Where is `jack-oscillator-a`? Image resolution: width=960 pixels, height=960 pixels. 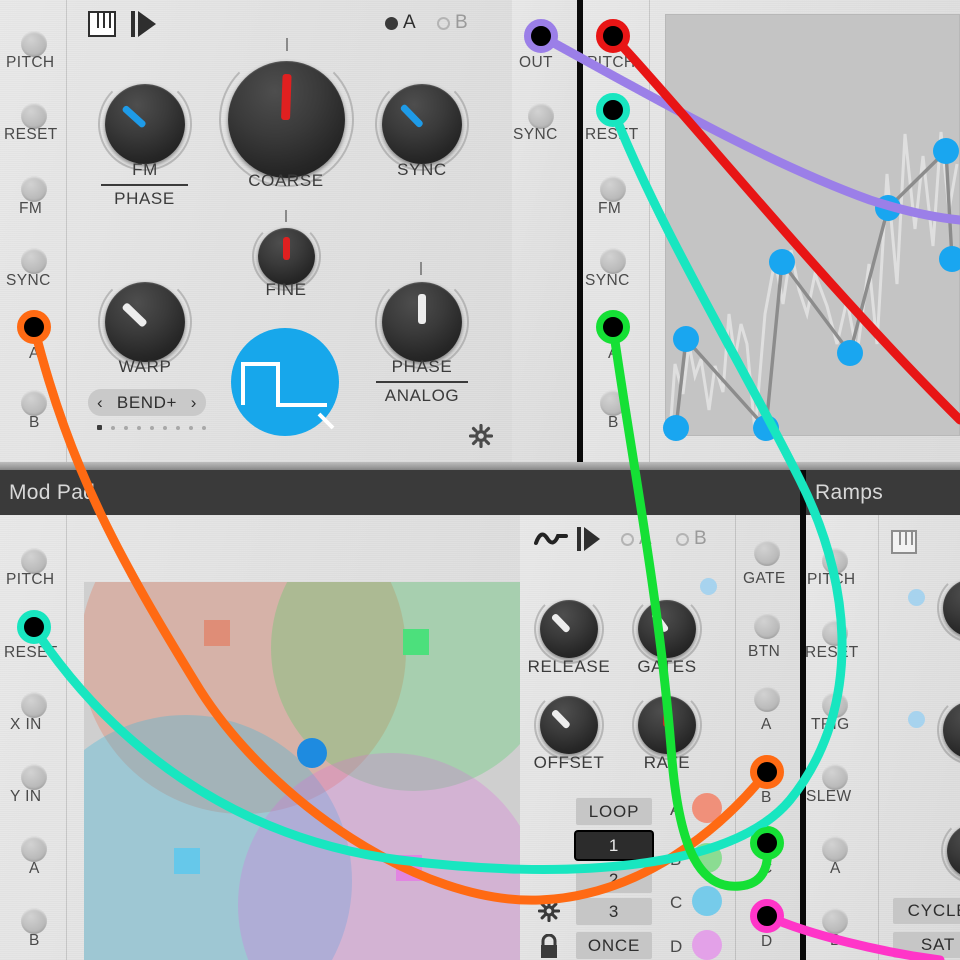
jack-oscillator-a is located at coordinates (34, 327).